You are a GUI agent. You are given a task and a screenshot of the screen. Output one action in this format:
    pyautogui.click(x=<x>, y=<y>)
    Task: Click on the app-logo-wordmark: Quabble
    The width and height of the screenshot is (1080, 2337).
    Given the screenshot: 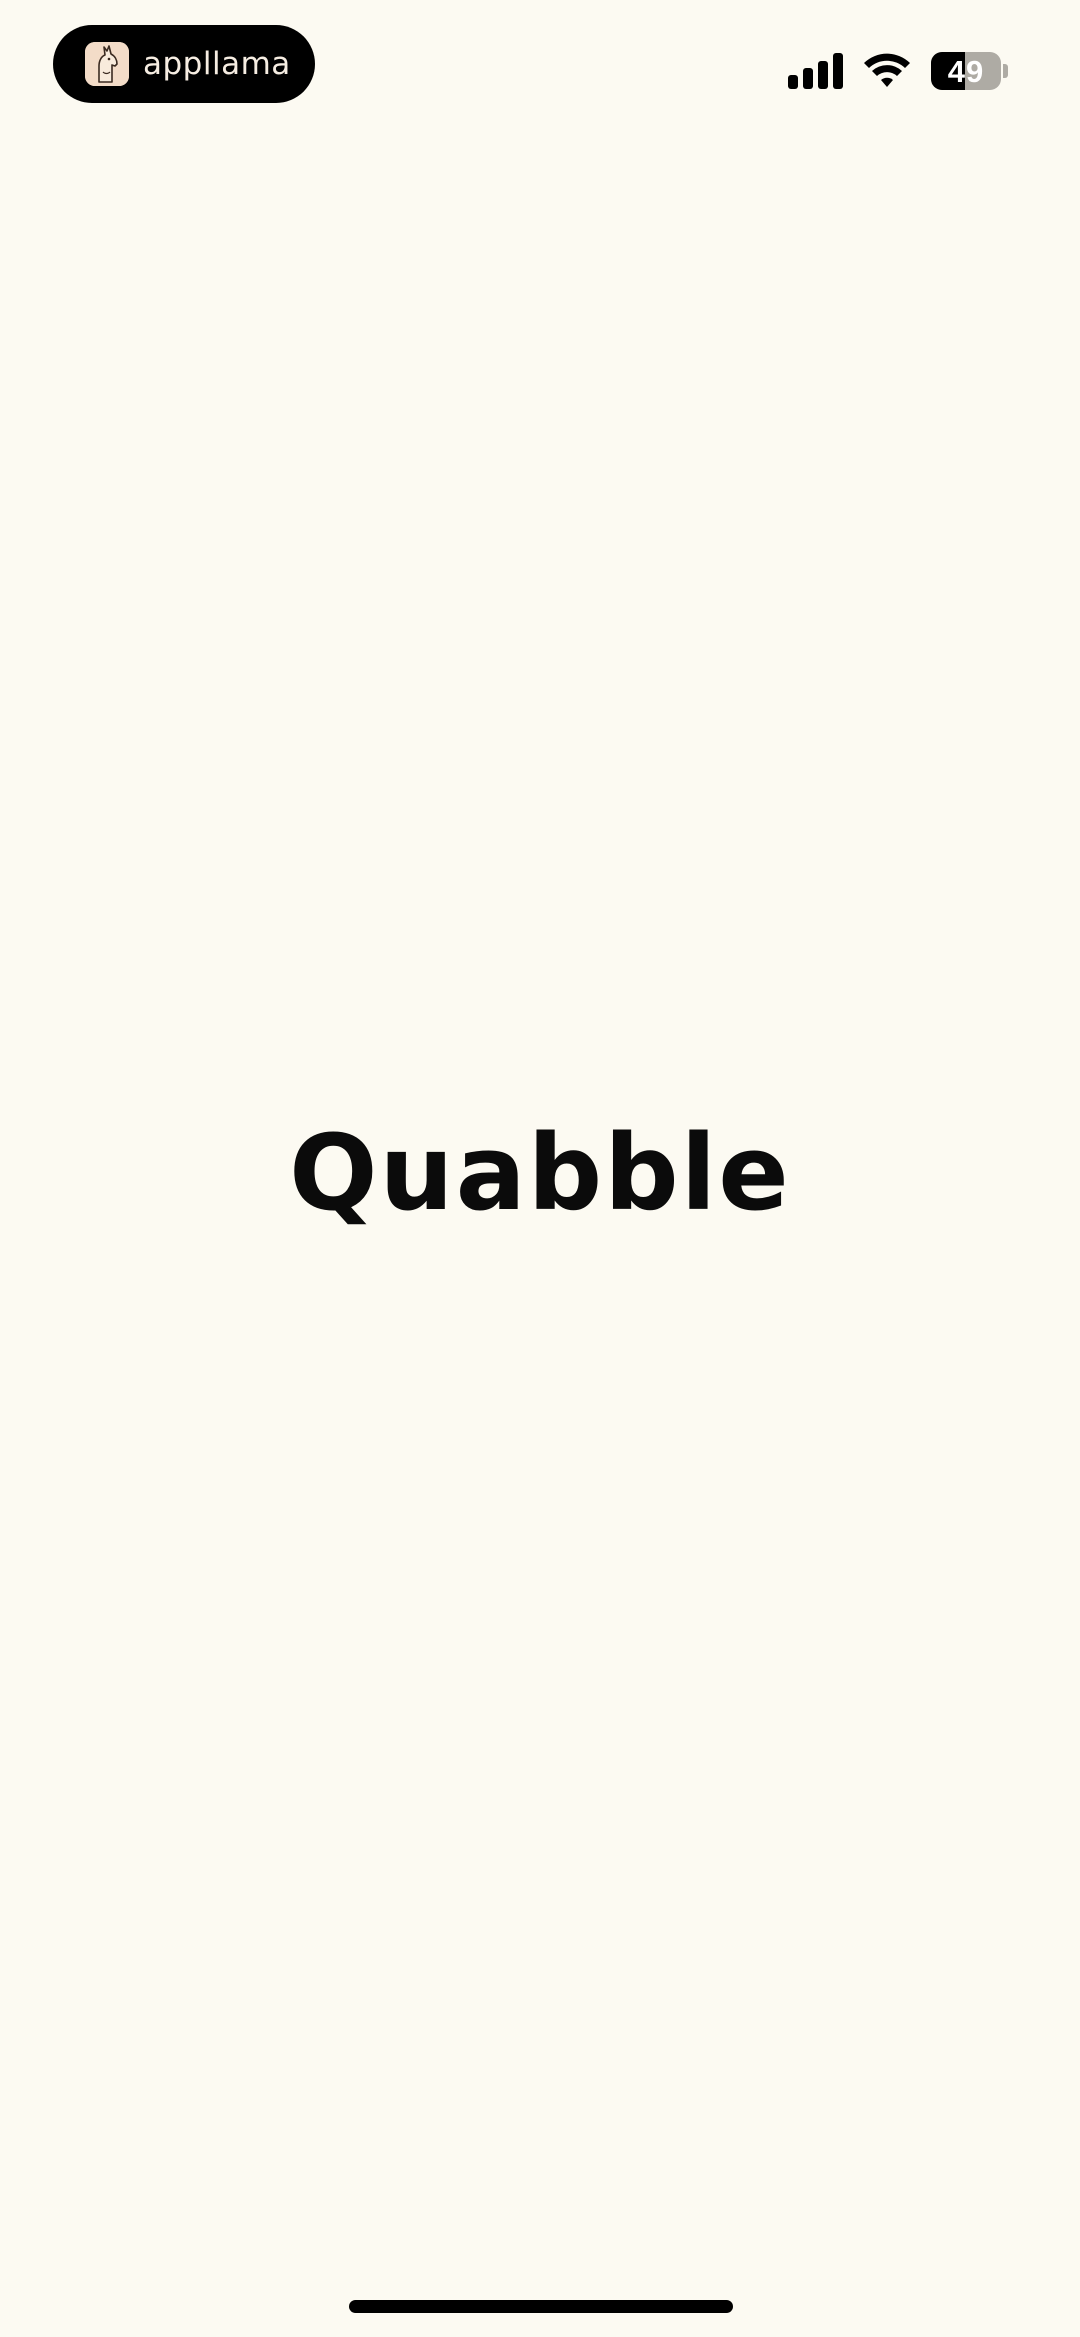 What is the action you would take?
    pyautogui.click(x=540, y=1173)
    